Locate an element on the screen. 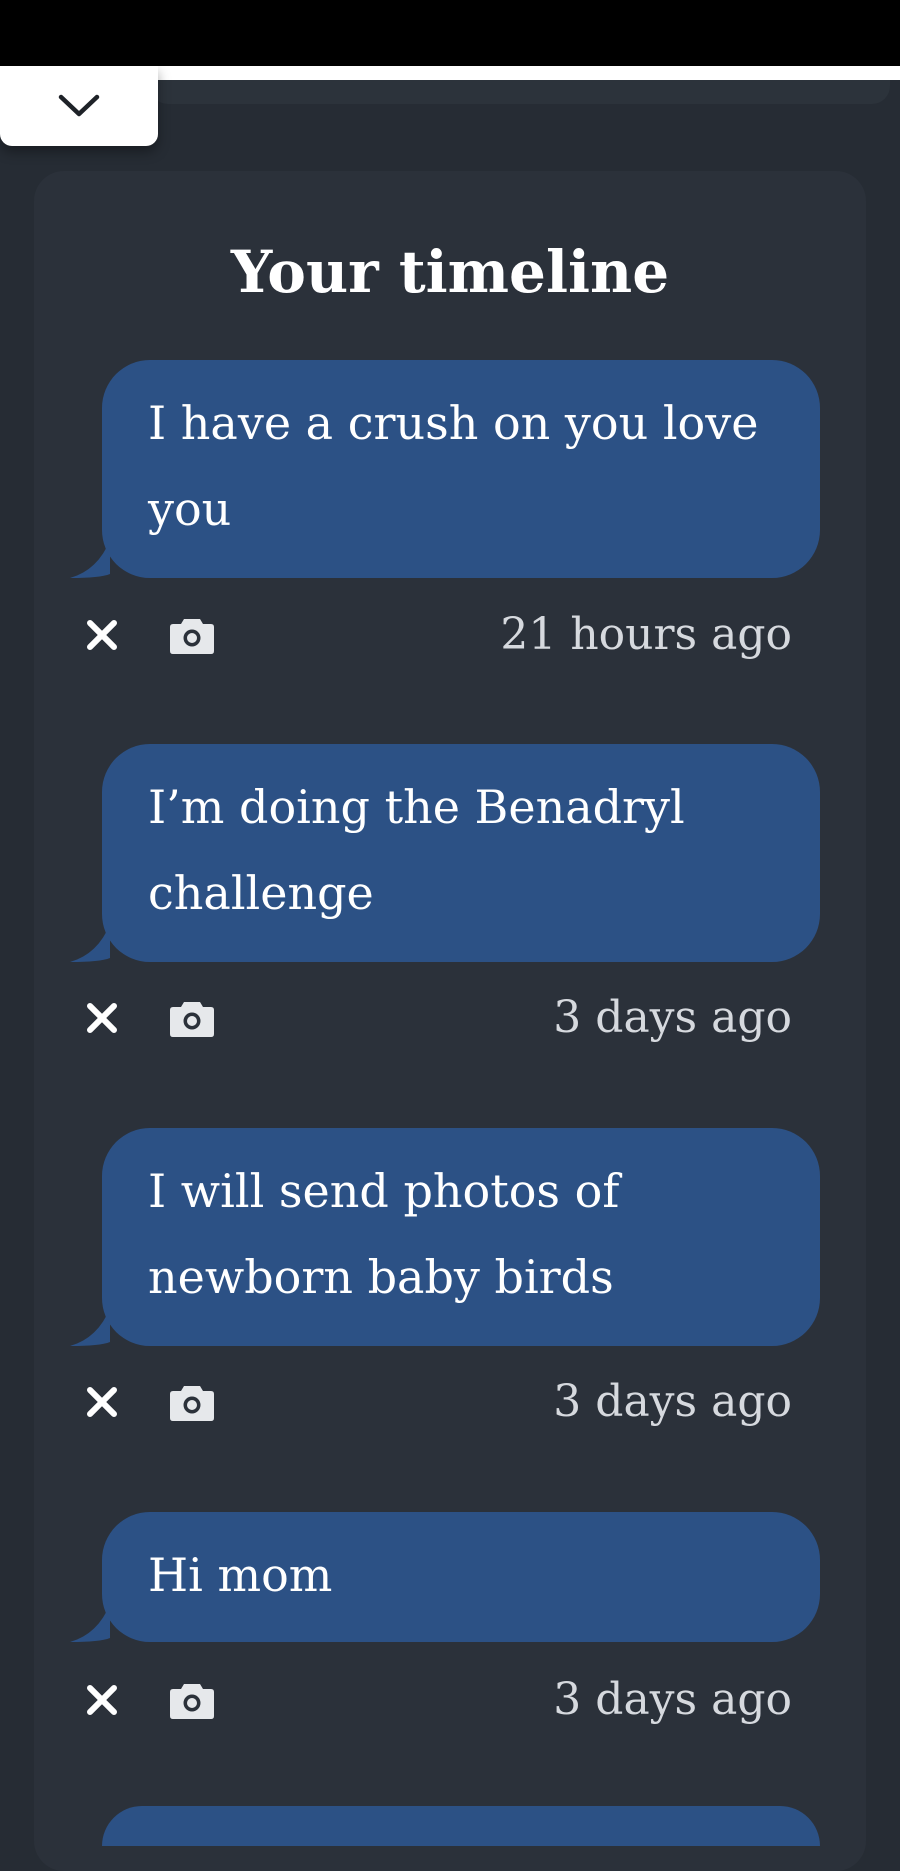  chevron-down-icon is located at coordinates (79, 105).